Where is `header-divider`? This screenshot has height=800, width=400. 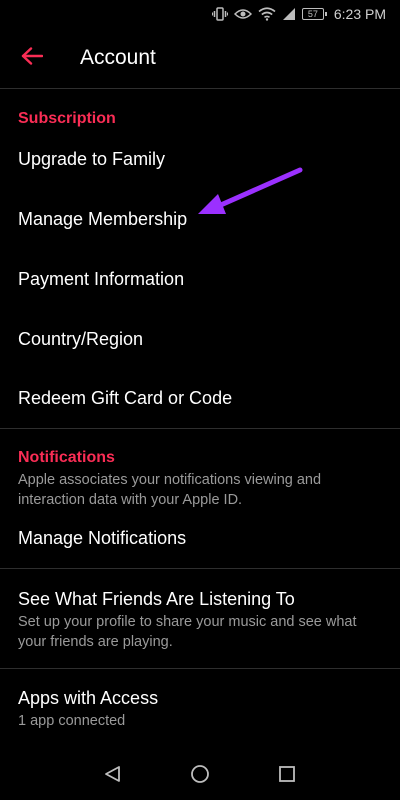
header-divider is located at coordinates (200, 88).